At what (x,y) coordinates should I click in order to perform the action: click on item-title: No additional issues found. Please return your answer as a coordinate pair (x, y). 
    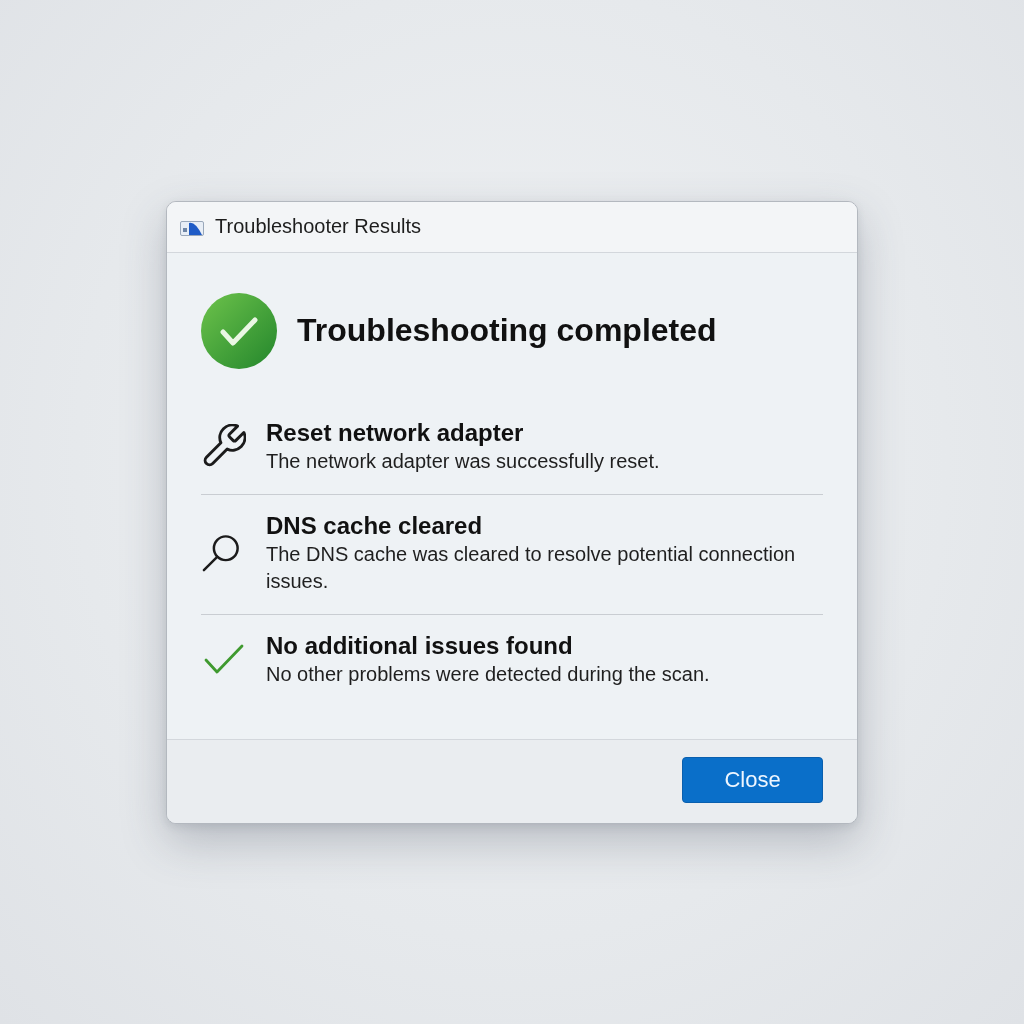
    Looking at the image, I should click on (419, 645).